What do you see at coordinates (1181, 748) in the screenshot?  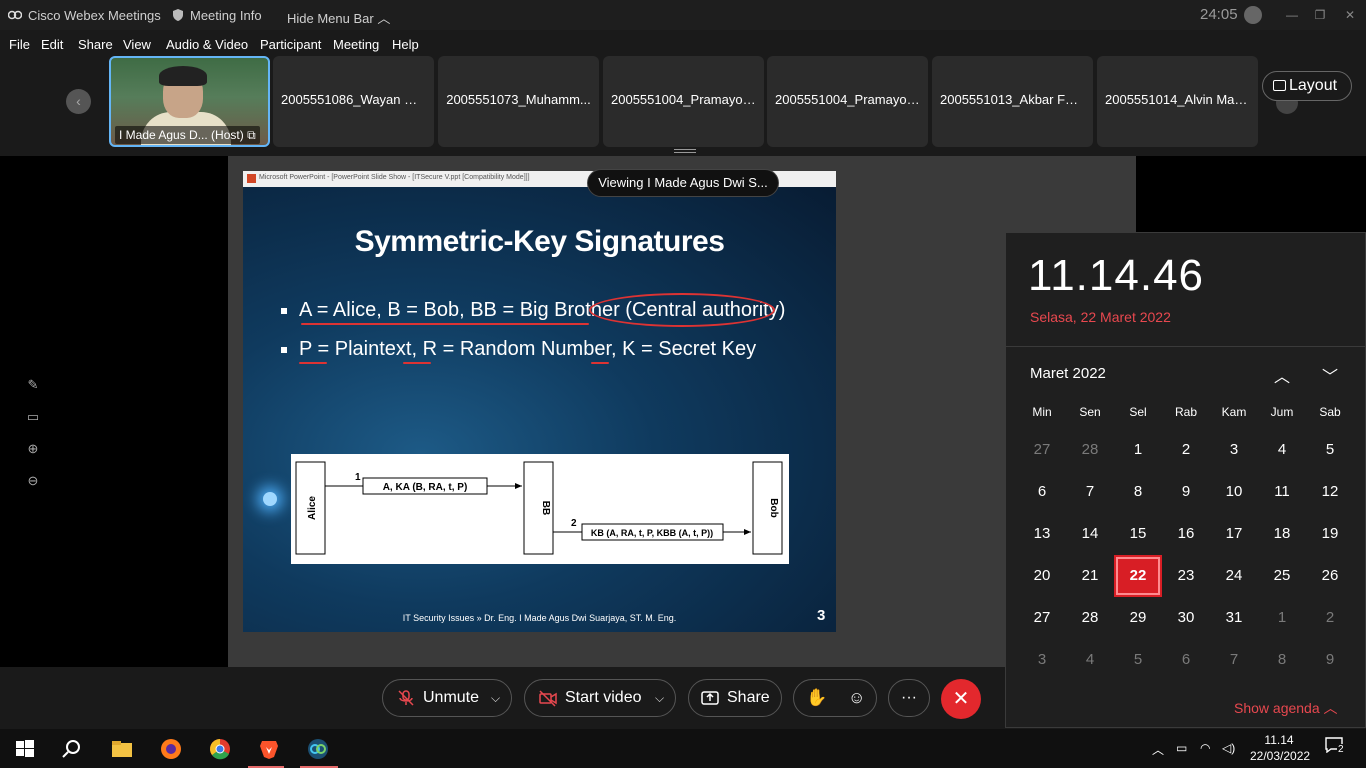 I see `battery-icon: ▭` at bounding box center [1181, 748].